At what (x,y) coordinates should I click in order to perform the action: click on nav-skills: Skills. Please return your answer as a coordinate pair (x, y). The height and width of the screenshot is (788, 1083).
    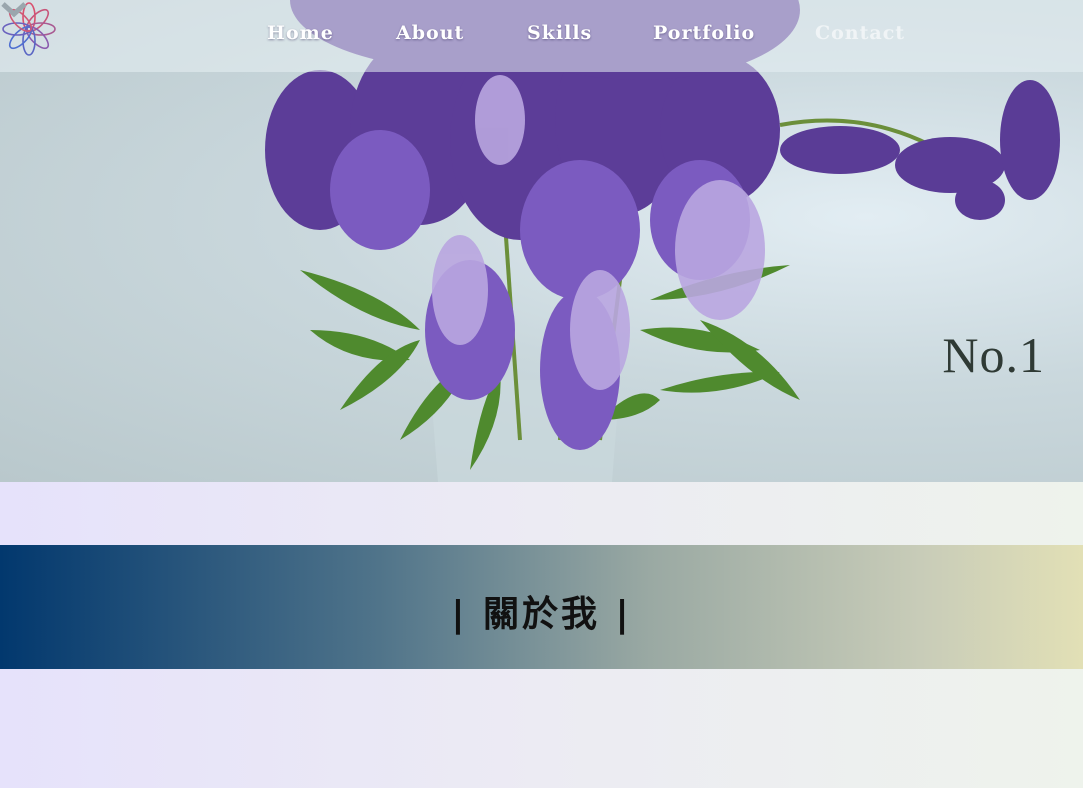
    Looking at the image, I should click on (559, 33).